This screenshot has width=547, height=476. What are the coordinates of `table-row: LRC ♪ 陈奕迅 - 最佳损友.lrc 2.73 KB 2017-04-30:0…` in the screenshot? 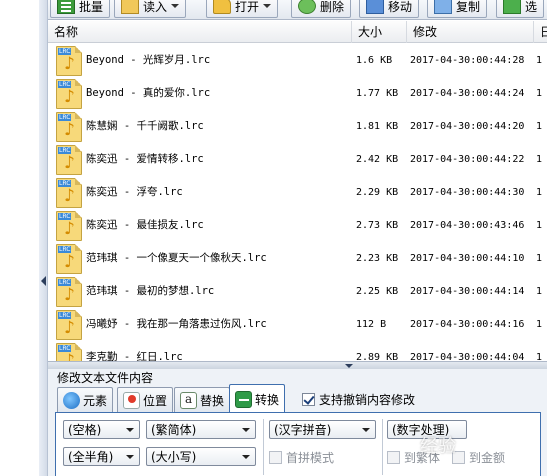 It's located at (297, 225).